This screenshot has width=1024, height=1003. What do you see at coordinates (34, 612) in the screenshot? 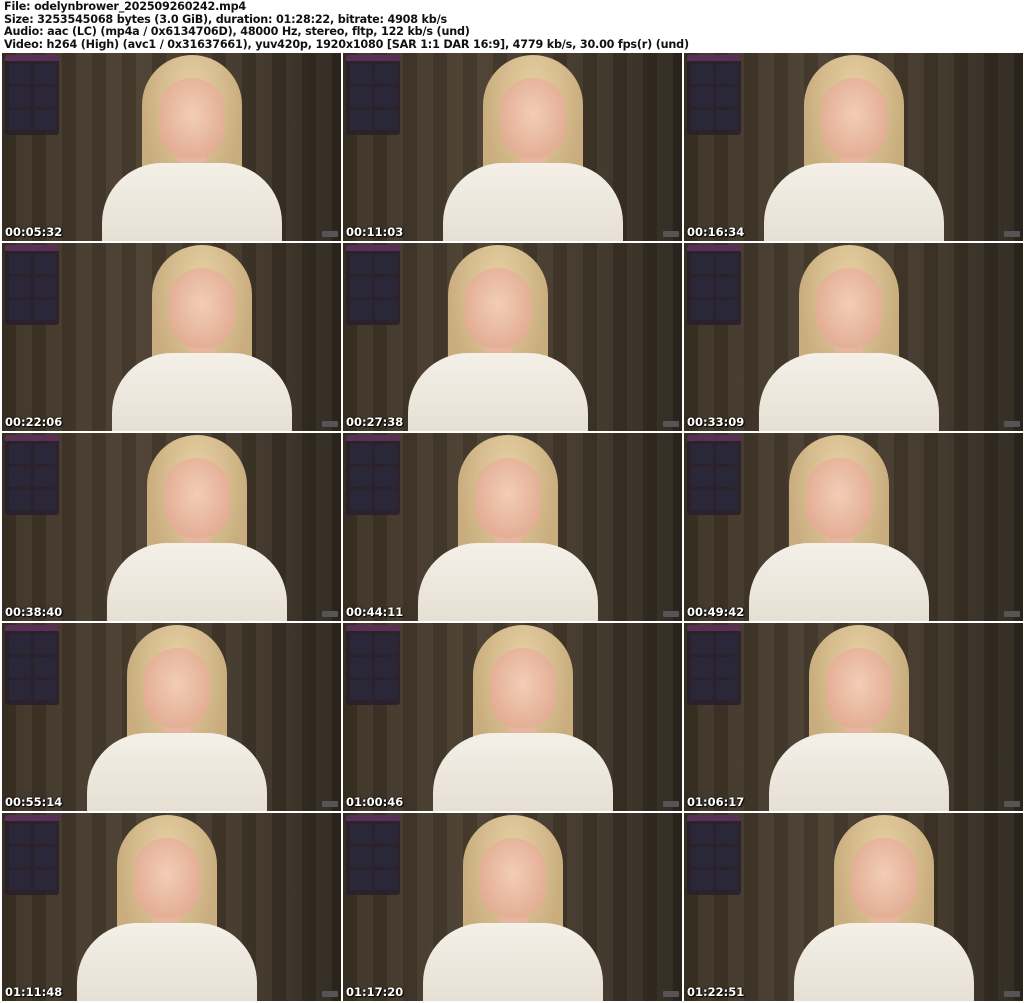
I see `timestamp: 00:38:40` at bounding box center [34, 612].